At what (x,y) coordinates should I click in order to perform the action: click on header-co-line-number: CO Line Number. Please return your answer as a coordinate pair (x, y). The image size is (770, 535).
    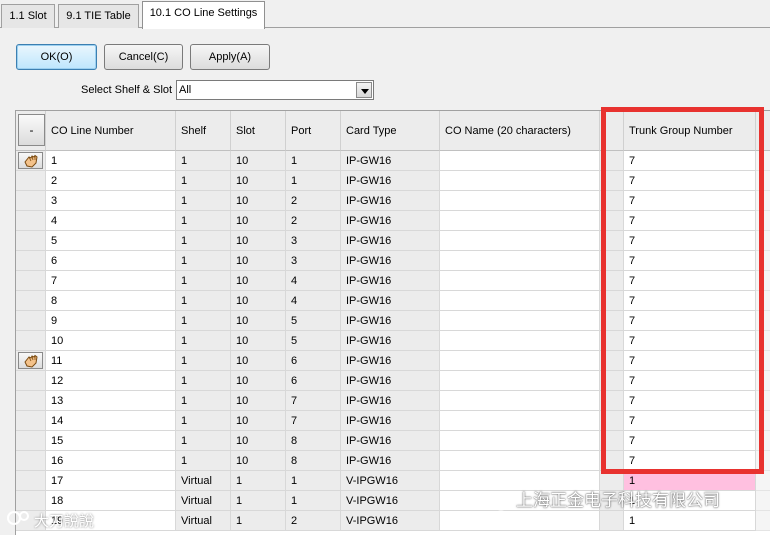
    Looking at the image, I should click on (111, 131).